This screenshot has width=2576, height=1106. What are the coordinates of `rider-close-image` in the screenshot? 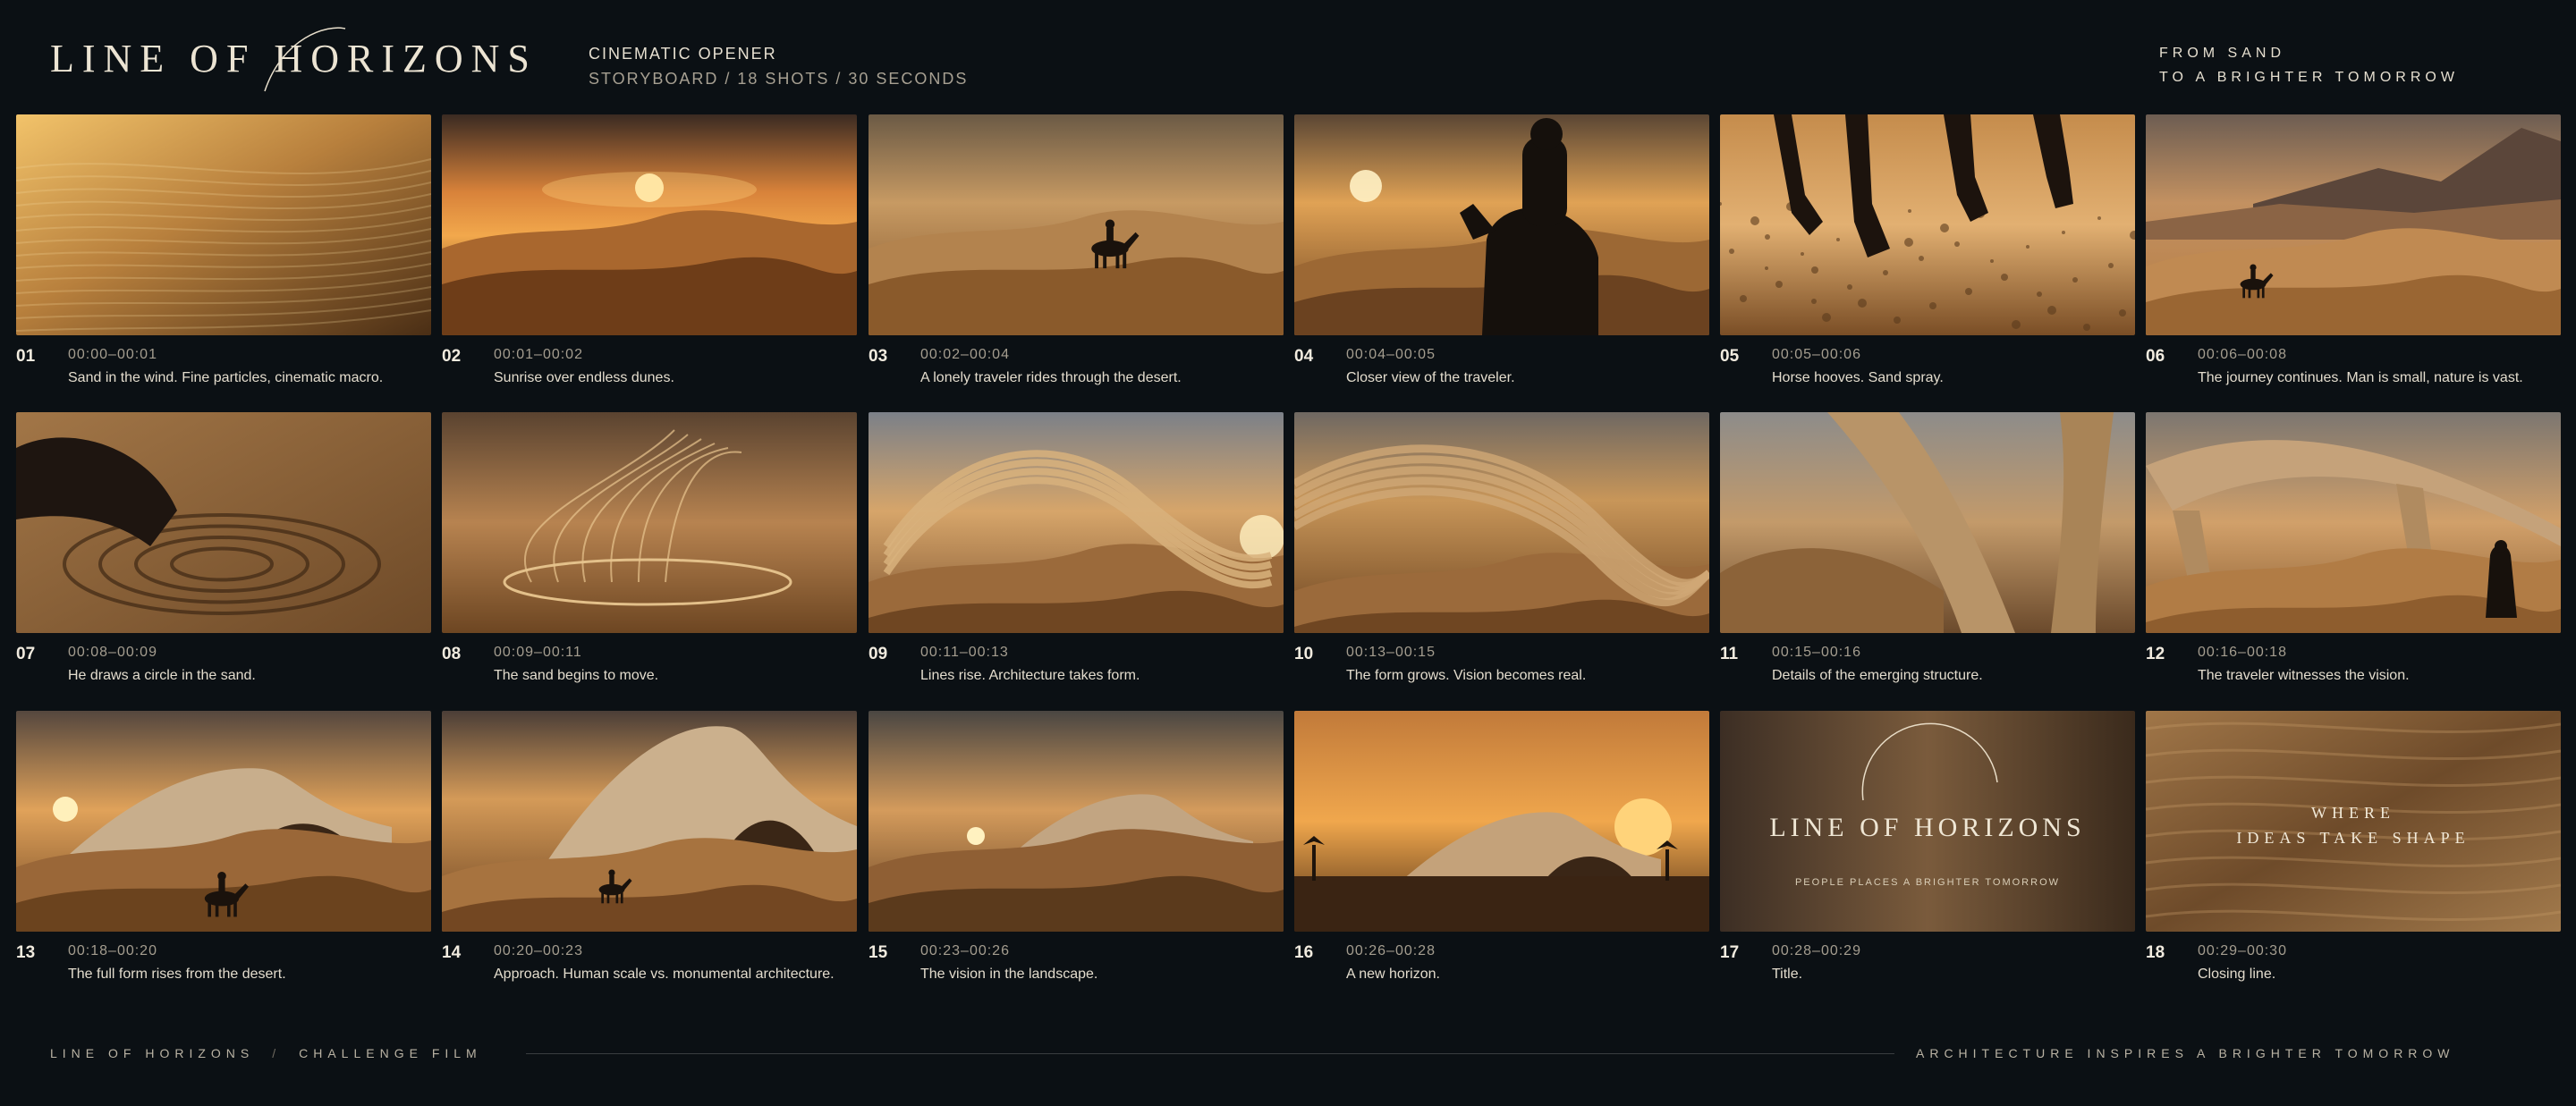 It's located at (1501, 224).